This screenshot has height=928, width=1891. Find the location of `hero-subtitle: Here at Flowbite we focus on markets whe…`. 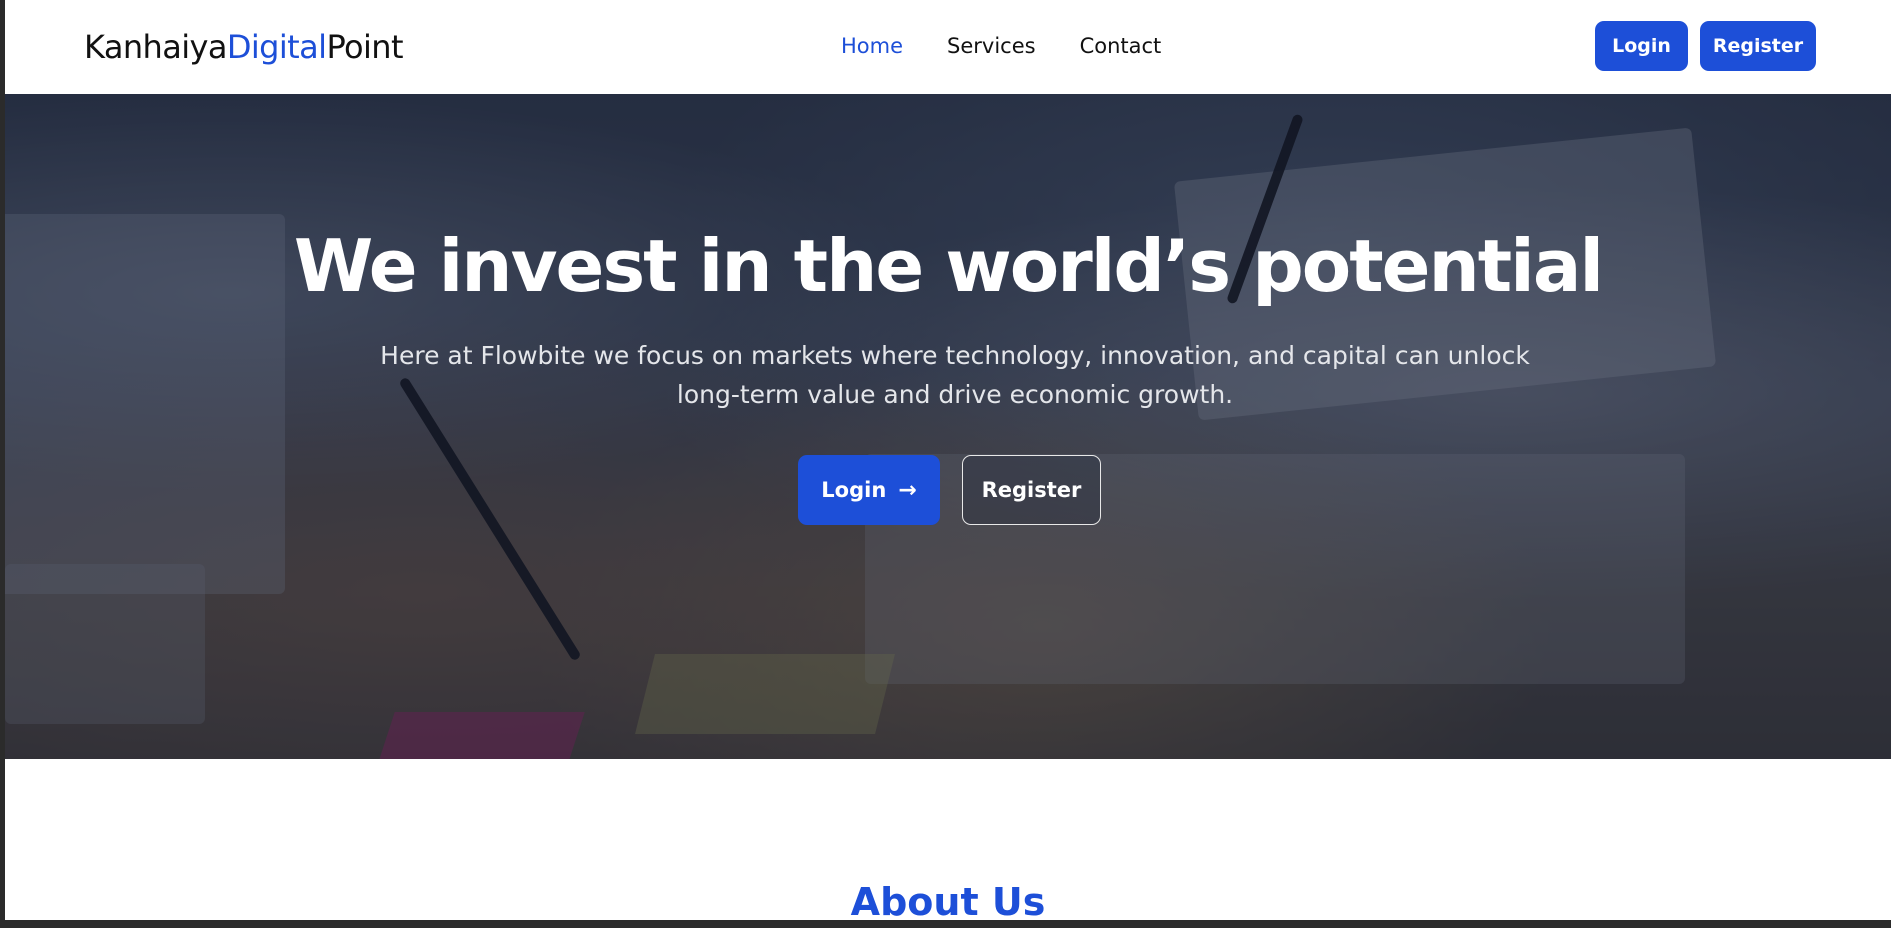

hero-subtitle: Here at Flowbite we focus on markets whe… is located at coordinates (955, 375).